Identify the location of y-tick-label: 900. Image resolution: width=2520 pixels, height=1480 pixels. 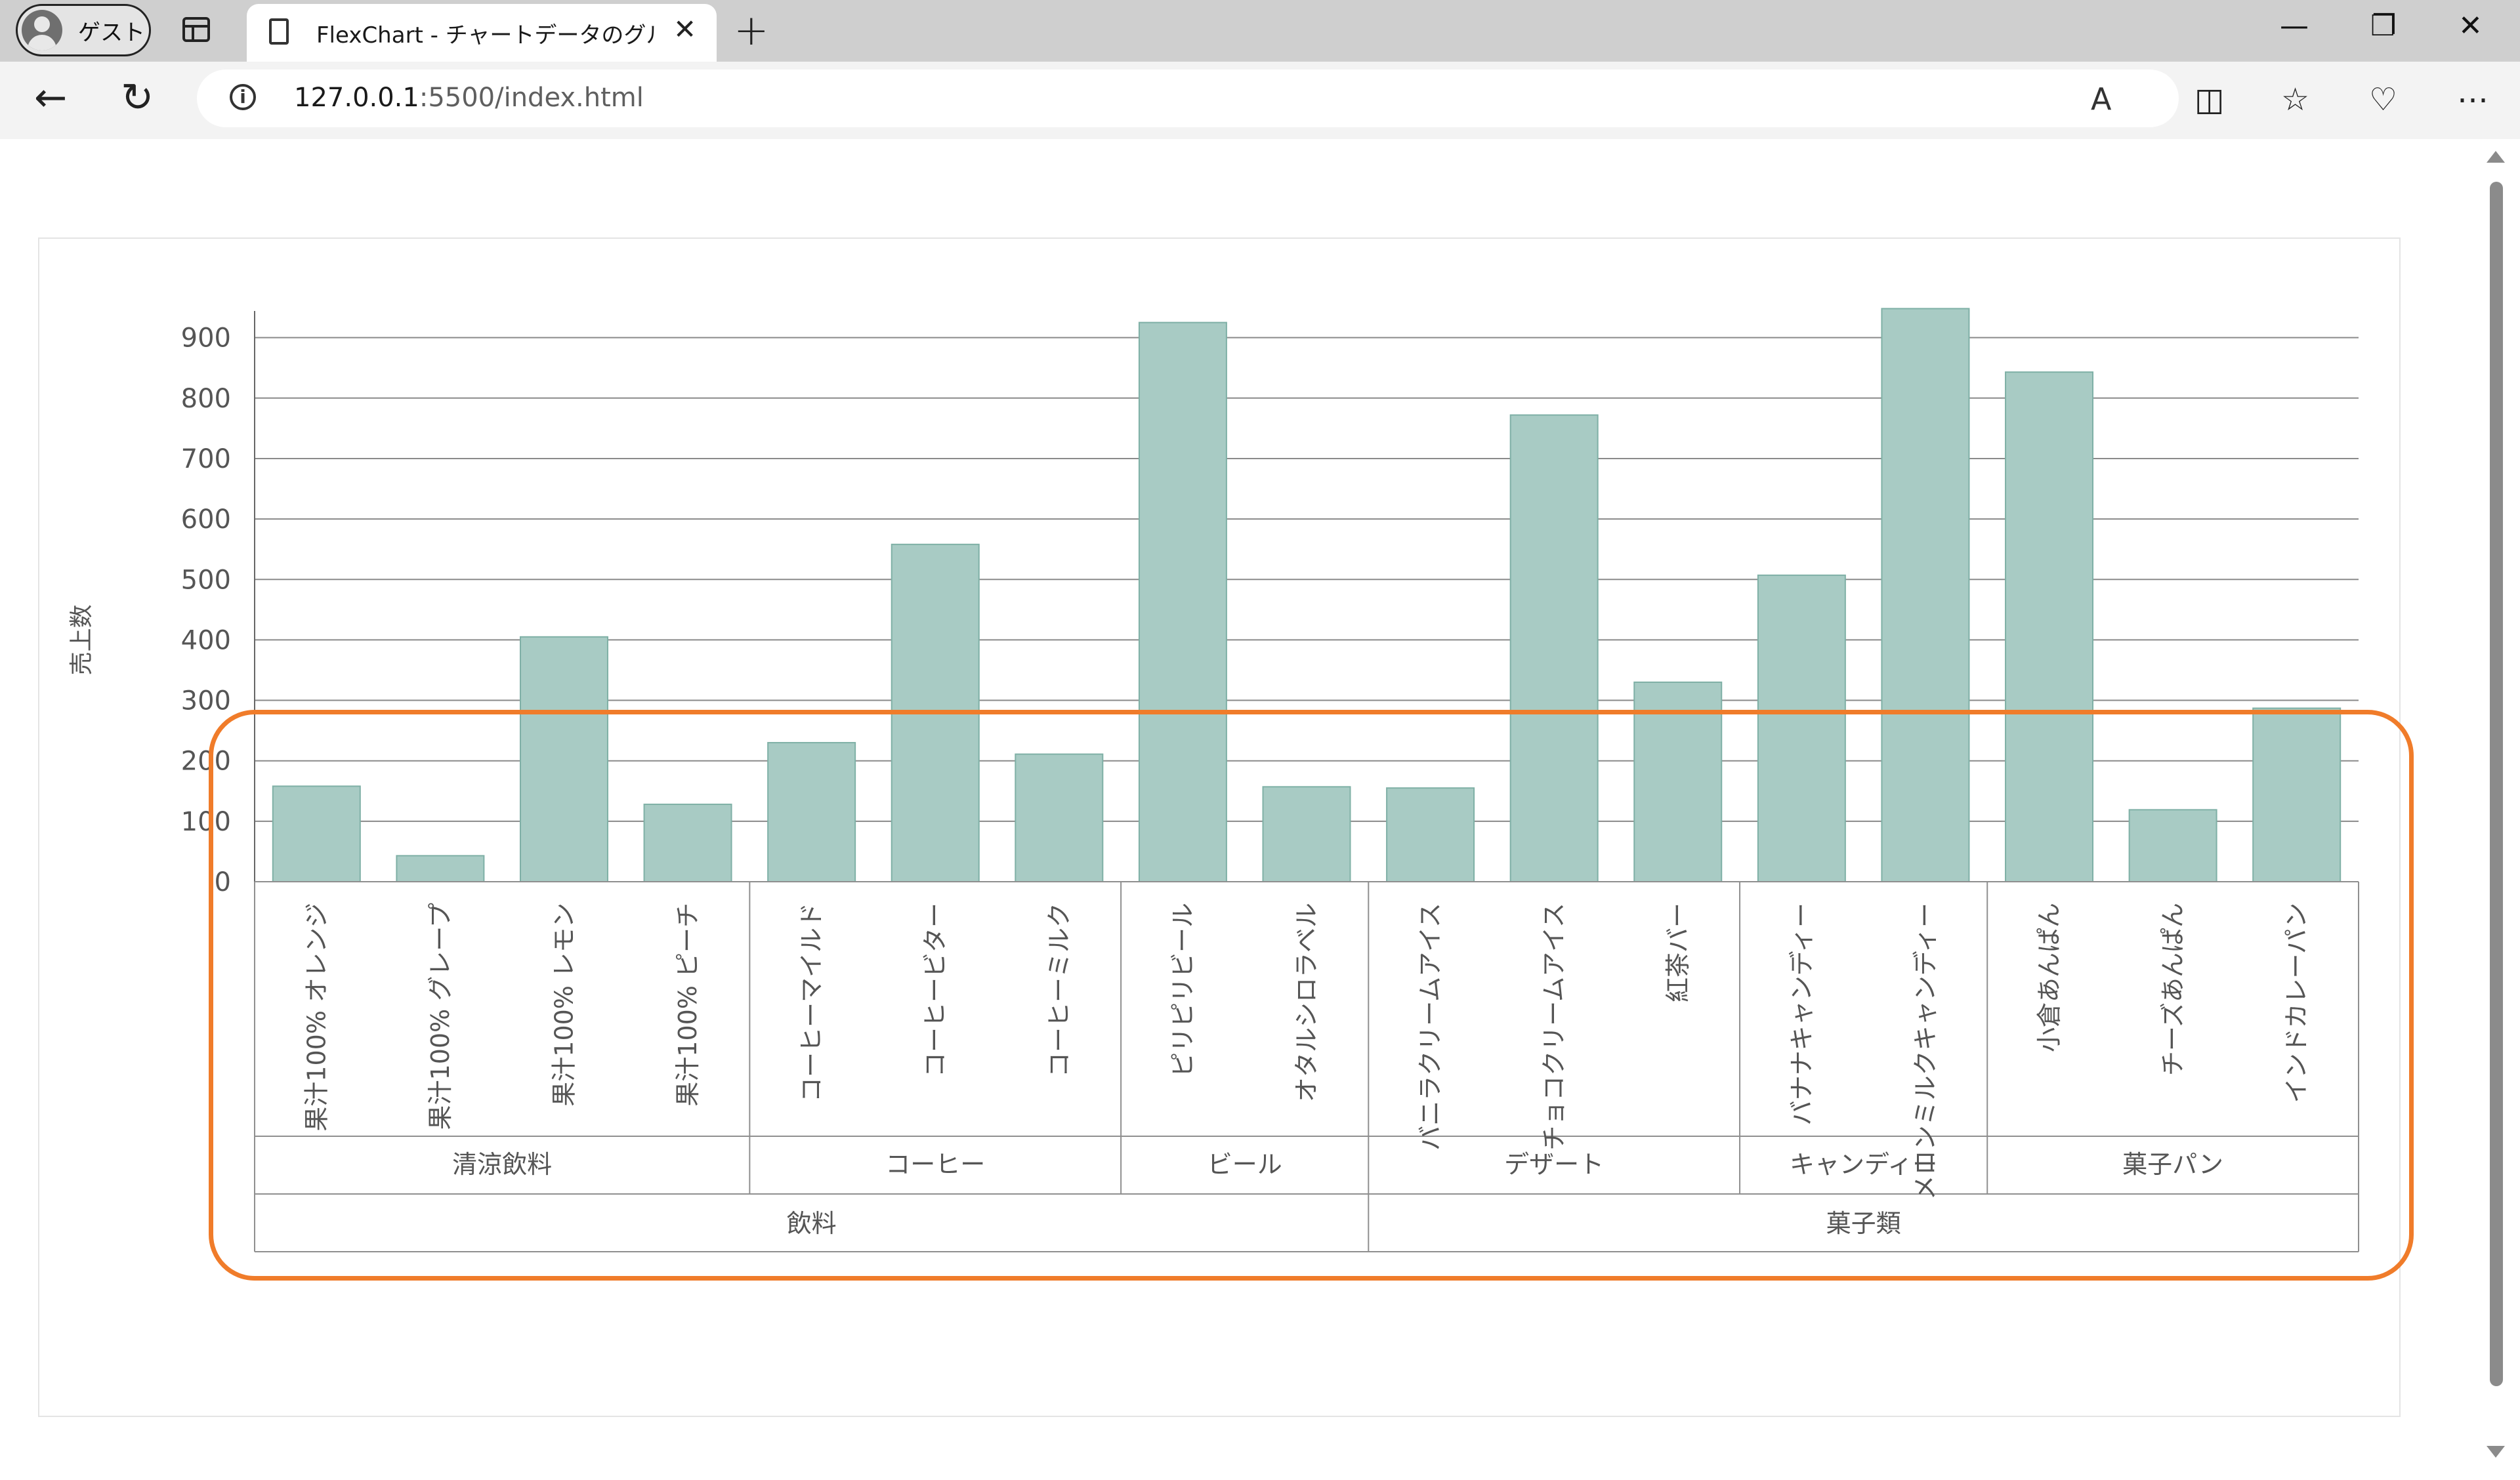
(206, 338).